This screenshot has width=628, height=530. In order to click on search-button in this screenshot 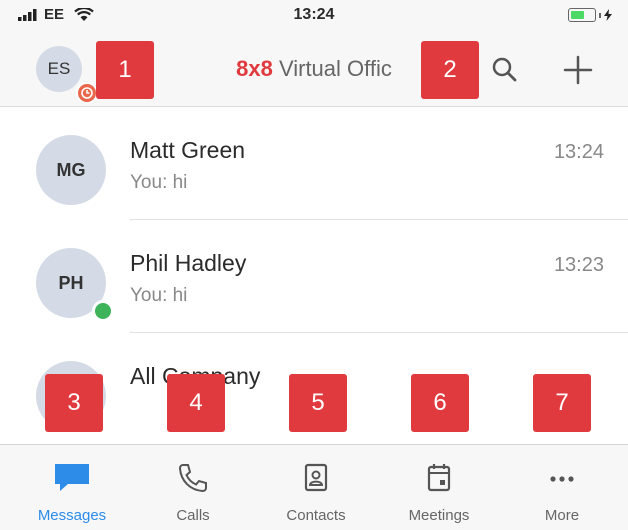, I will do `click(505, 70)`.